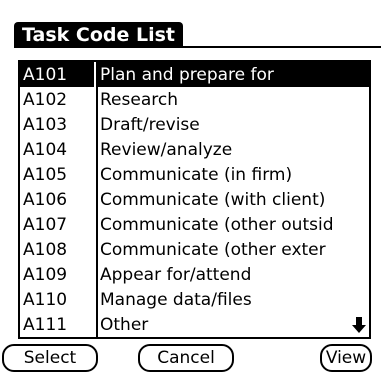  What do you see at coordinates (197, 47) in the screenshot?
I see `title-rule` at bounding box center [197, 47].